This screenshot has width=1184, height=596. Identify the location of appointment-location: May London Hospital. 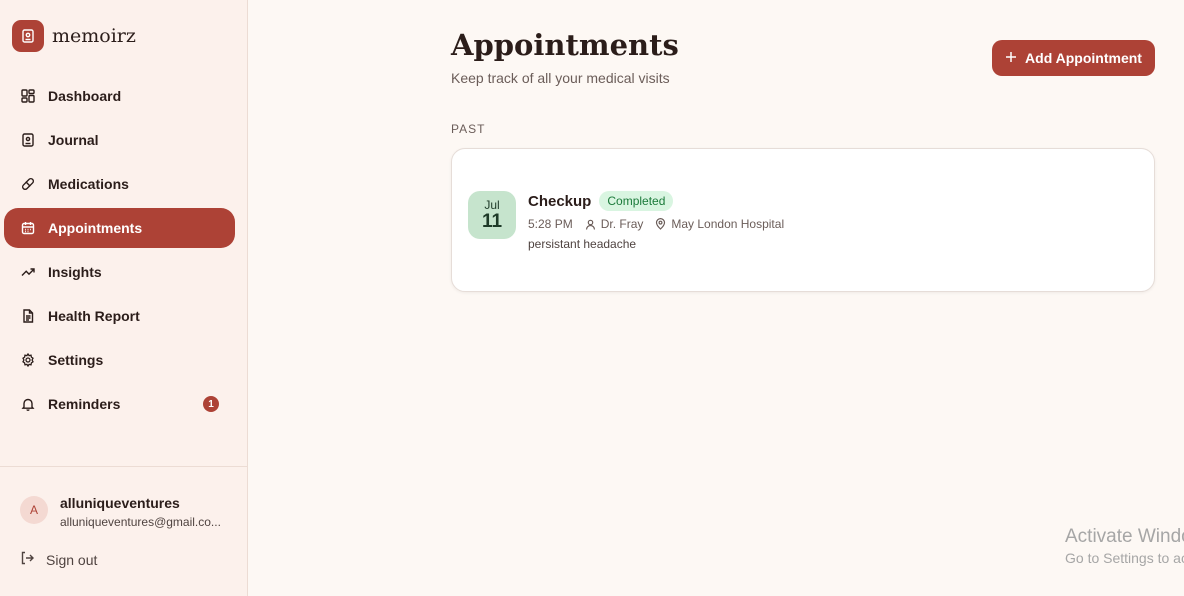
(719, 224).